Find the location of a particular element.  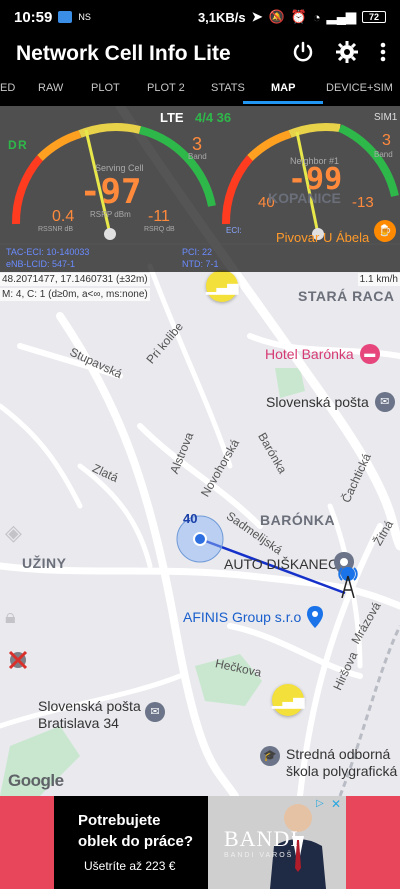

left-rssnr-unit: RSSNR dB is located at coordinates (56, 229).